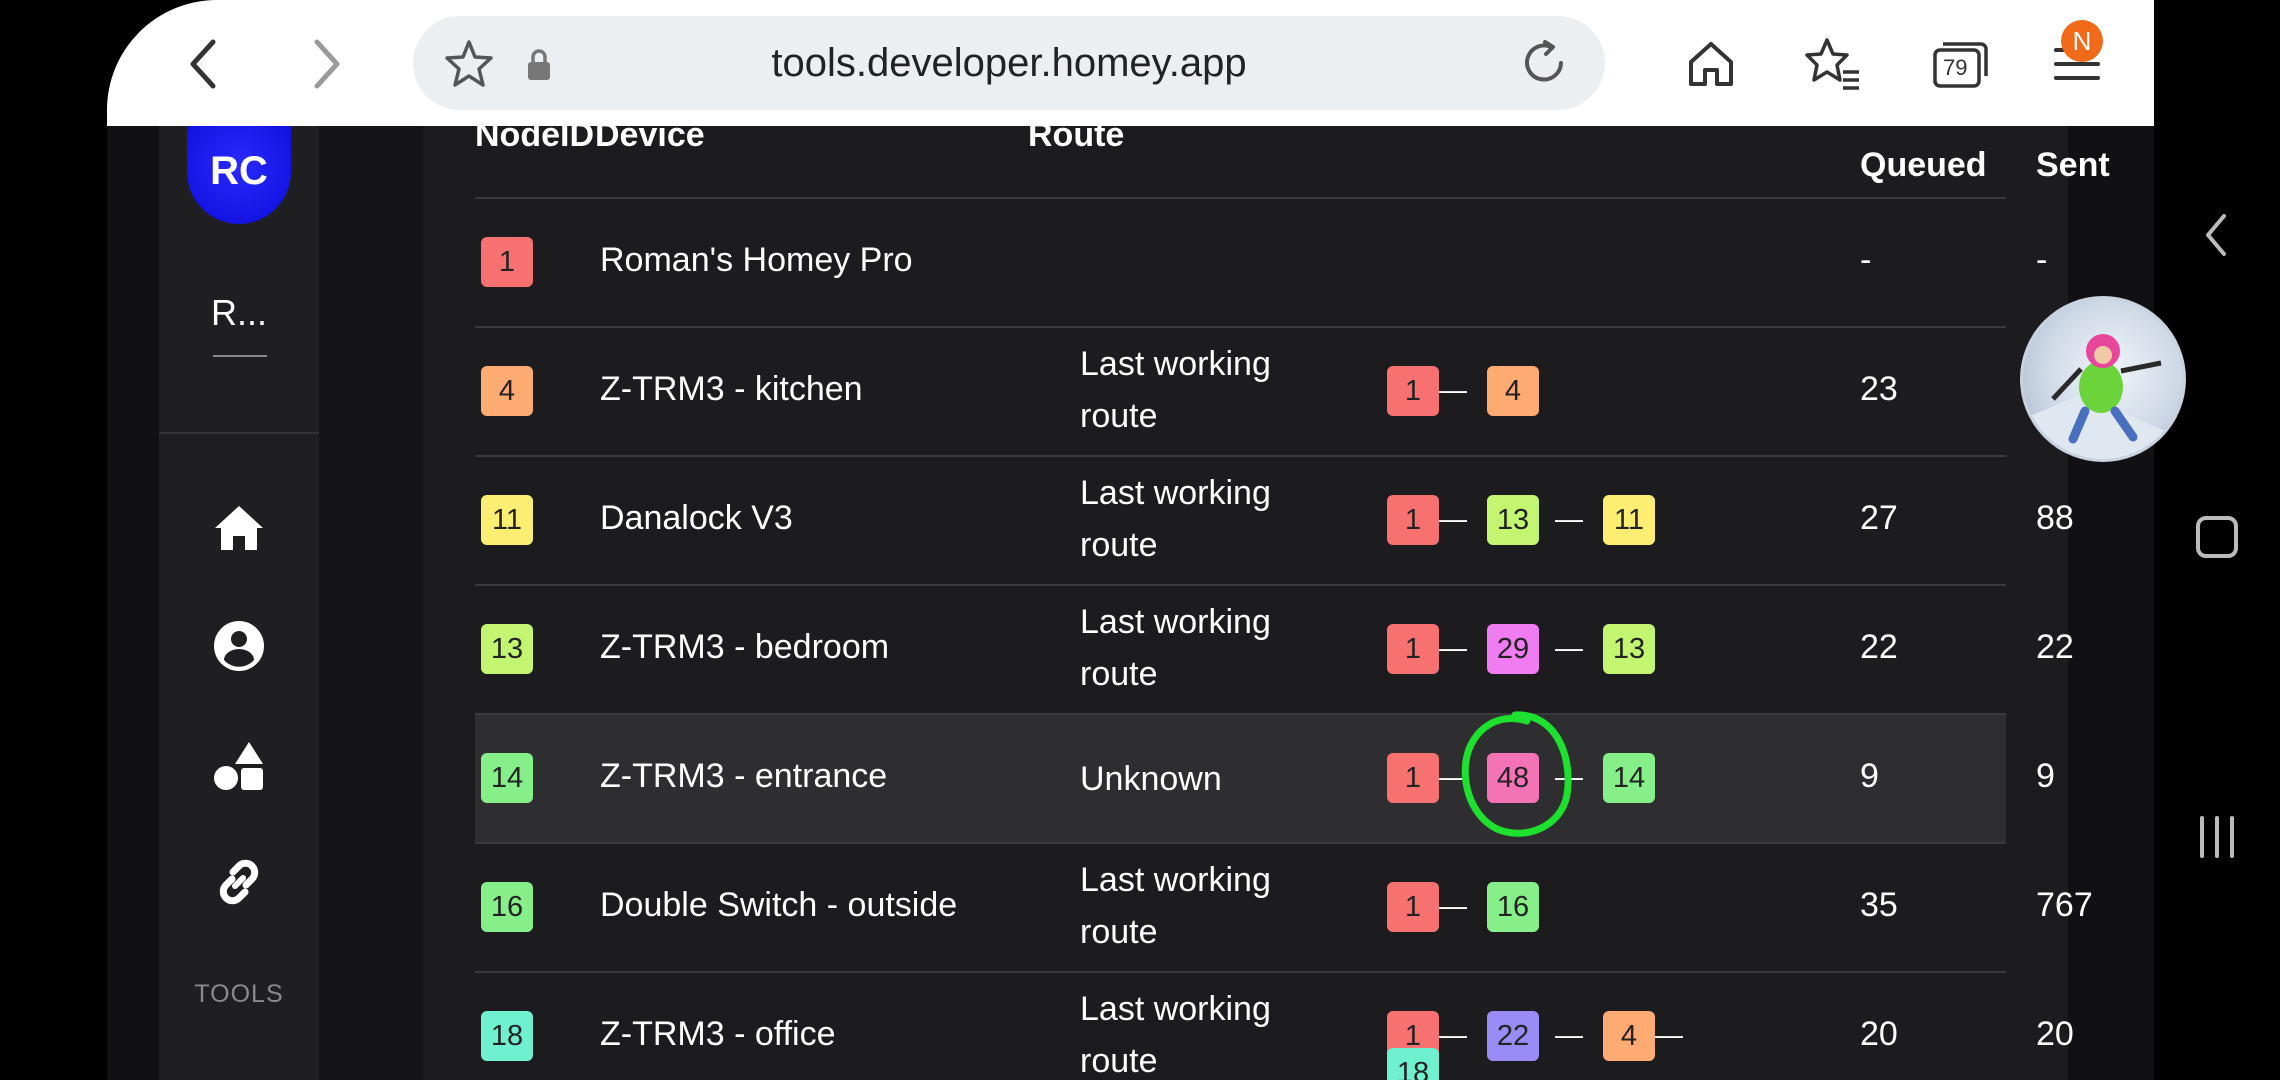  I want to click on route-node-badge: 4, so click(1513, 391).